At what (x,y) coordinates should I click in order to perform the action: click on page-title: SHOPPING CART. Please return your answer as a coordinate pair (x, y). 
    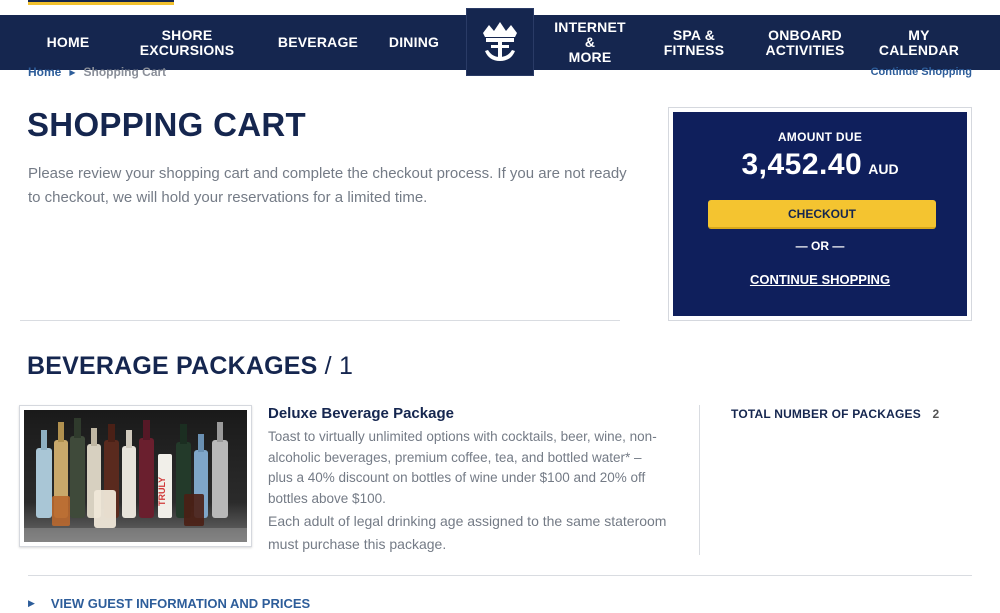
    Looking at the image, I should click on (166, 124).